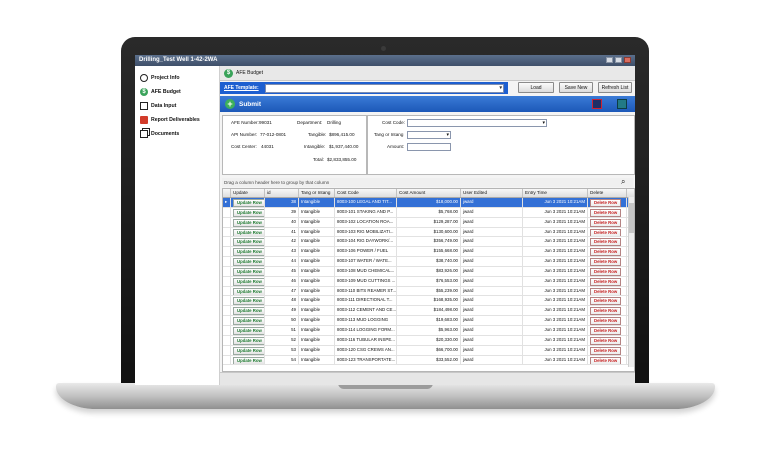 Image resolution: width=771 pixels, height=459 pixels. I want to click on save-icon, so click(597, 104).